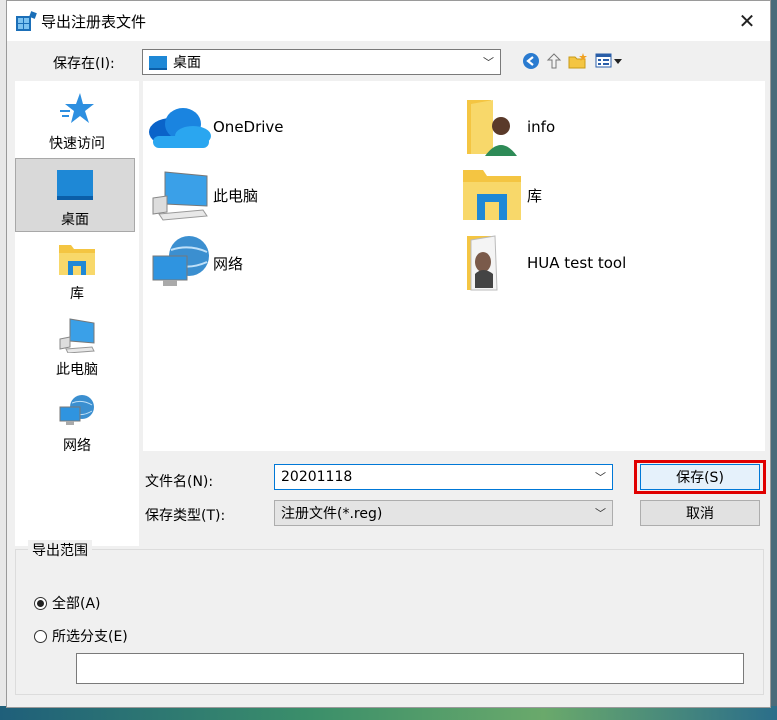  I want to click on file-name: 网络, so click(228, 263).